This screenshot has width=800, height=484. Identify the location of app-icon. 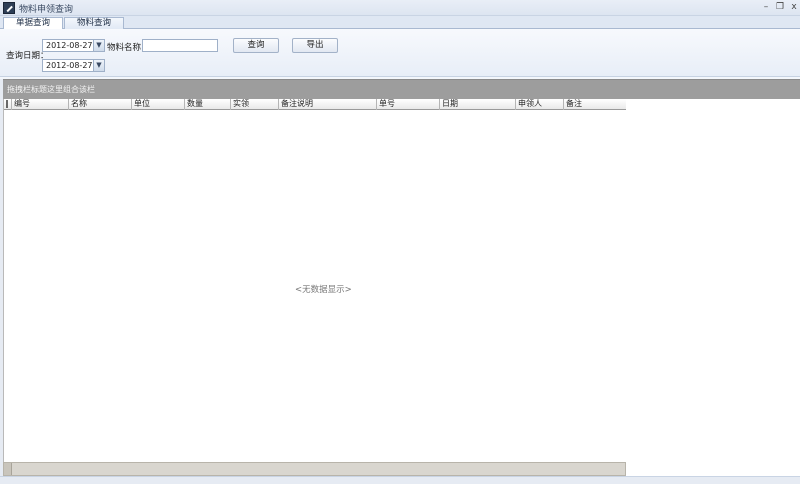
(9, 8).